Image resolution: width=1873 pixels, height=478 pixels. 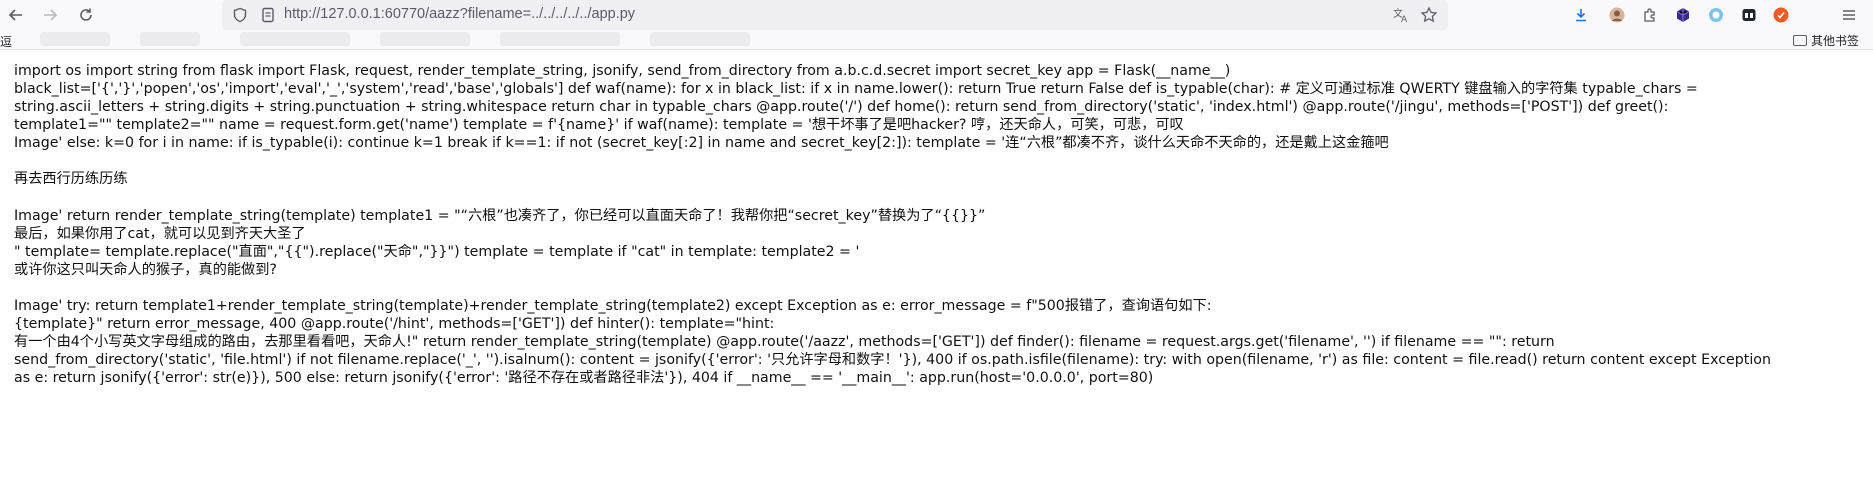 I want to click on back-button, so click(x=16, y=15).